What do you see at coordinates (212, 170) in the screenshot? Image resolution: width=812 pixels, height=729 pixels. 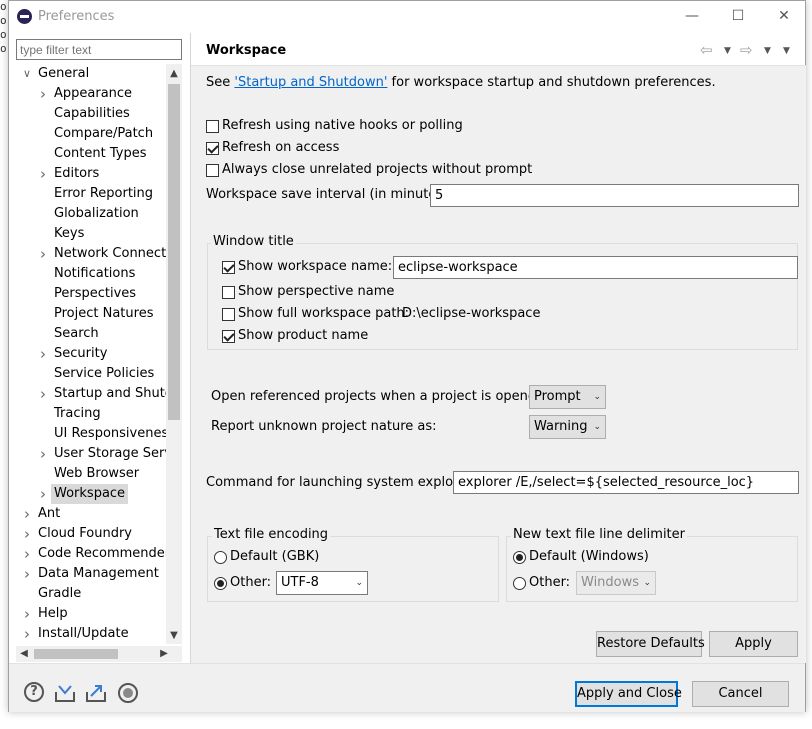 I see `always-close-checkbox` at bounding box center [212, 170].